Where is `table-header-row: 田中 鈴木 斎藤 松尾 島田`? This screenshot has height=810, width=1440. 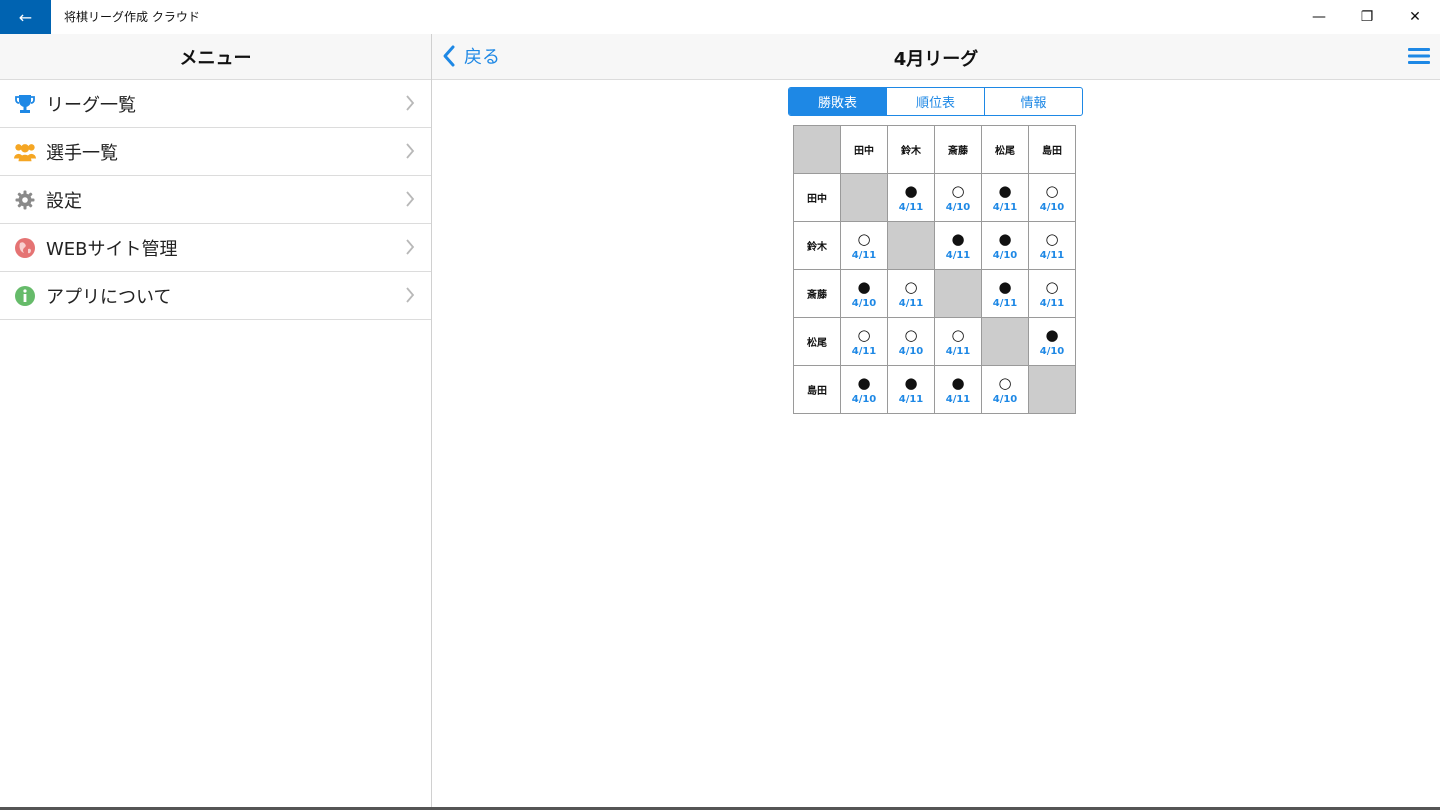 table-header-row: 田中 鈴木 斎藤 松尾 島田 is located at coordinates (934, 149).